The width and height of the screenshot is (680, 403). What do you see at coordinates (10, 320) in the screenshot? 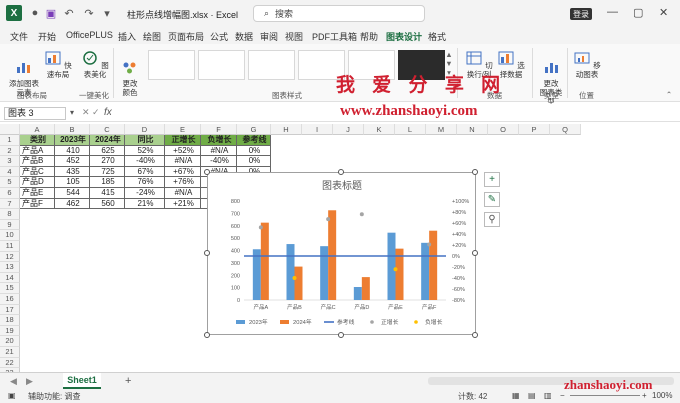
I see `row-header: 18` at bounding box center [10, 320].